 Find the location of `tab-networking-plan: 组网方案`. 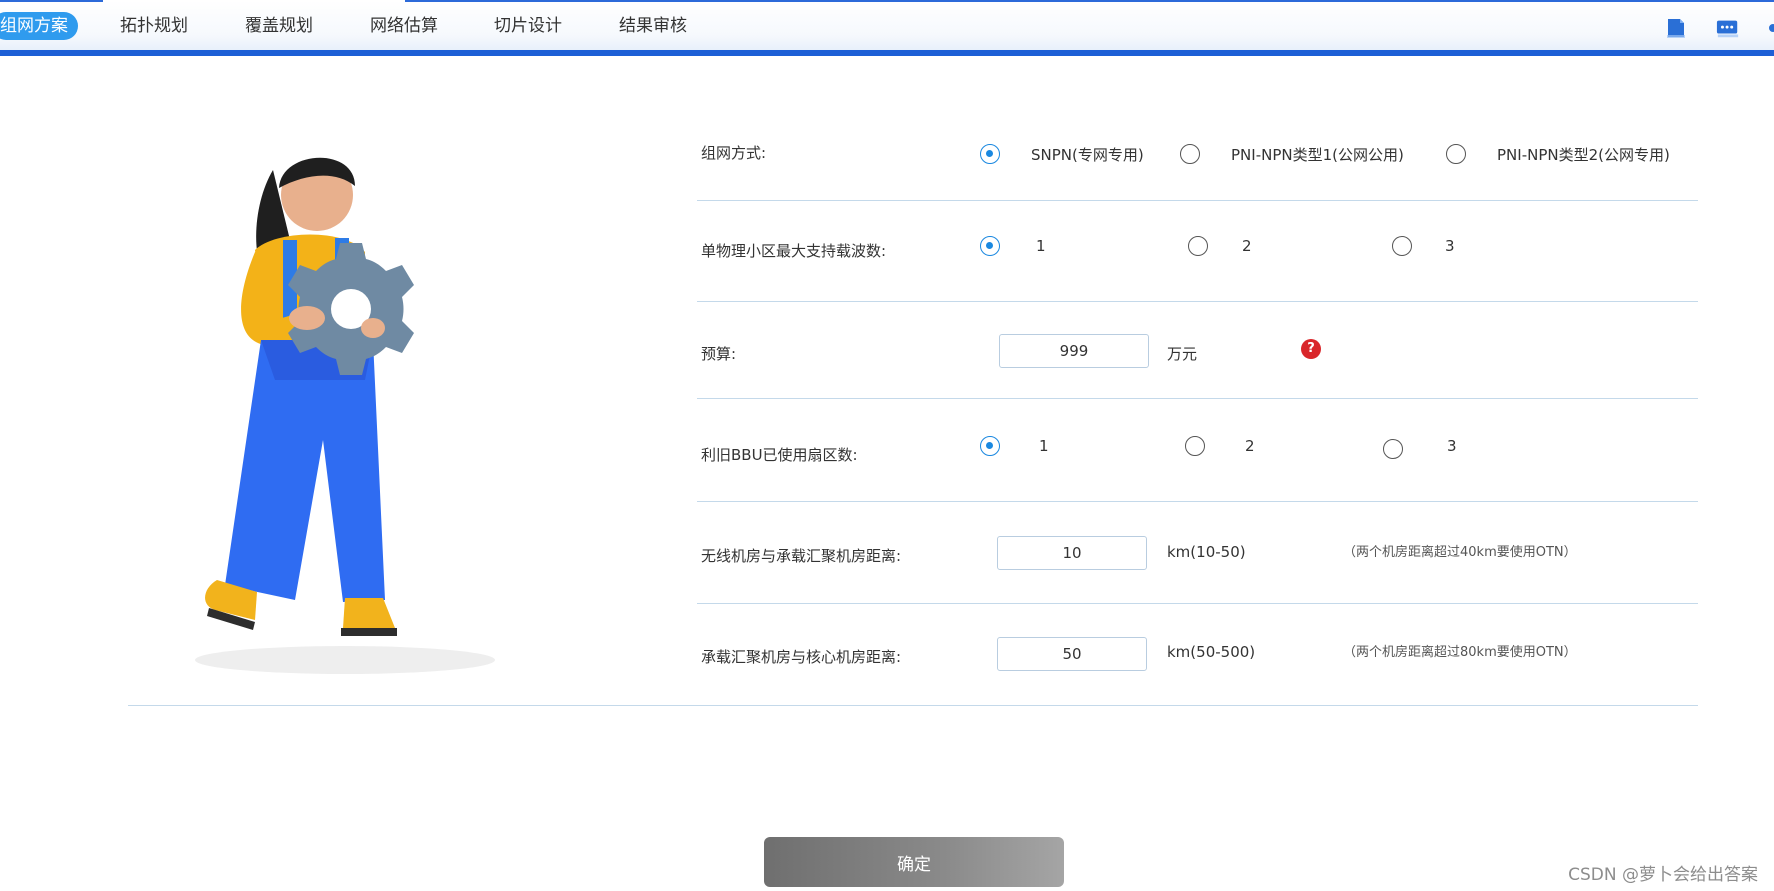

tab-networking-plan: 组网方案 is located at coordinates (39, 26).